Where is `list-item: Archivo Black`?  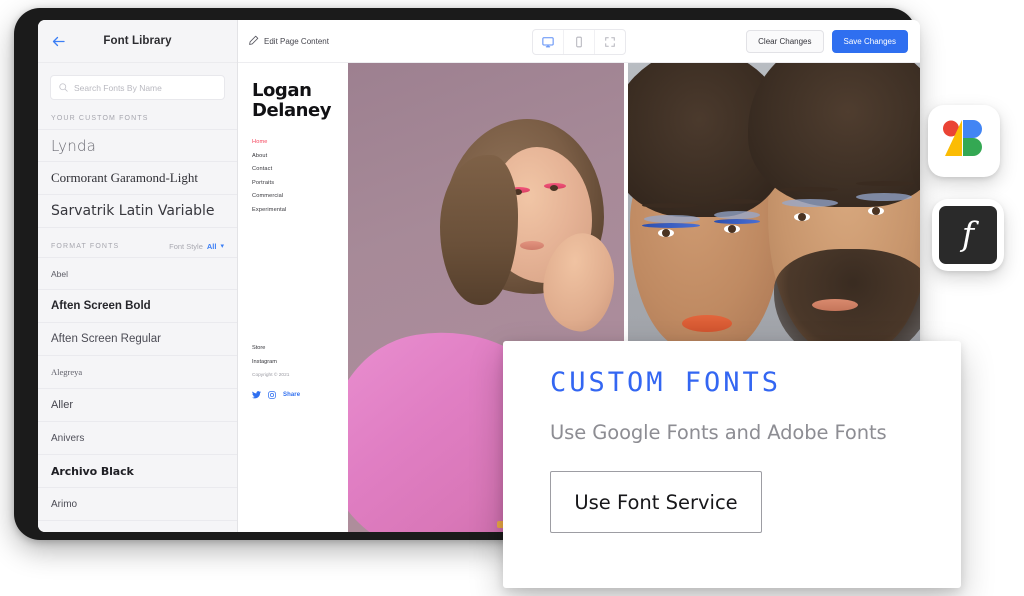 list-item: Archivo Black is located at coordinates (137, 471).